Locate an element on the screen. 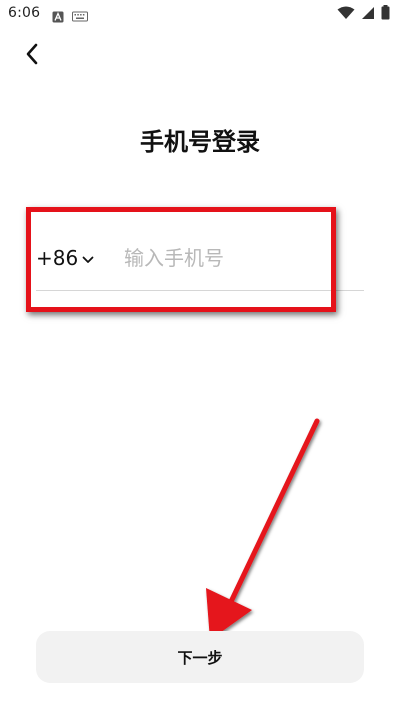 The width and height of the screenshot is (400, 711). keyboard-icon is located at coordinates (80, 17).